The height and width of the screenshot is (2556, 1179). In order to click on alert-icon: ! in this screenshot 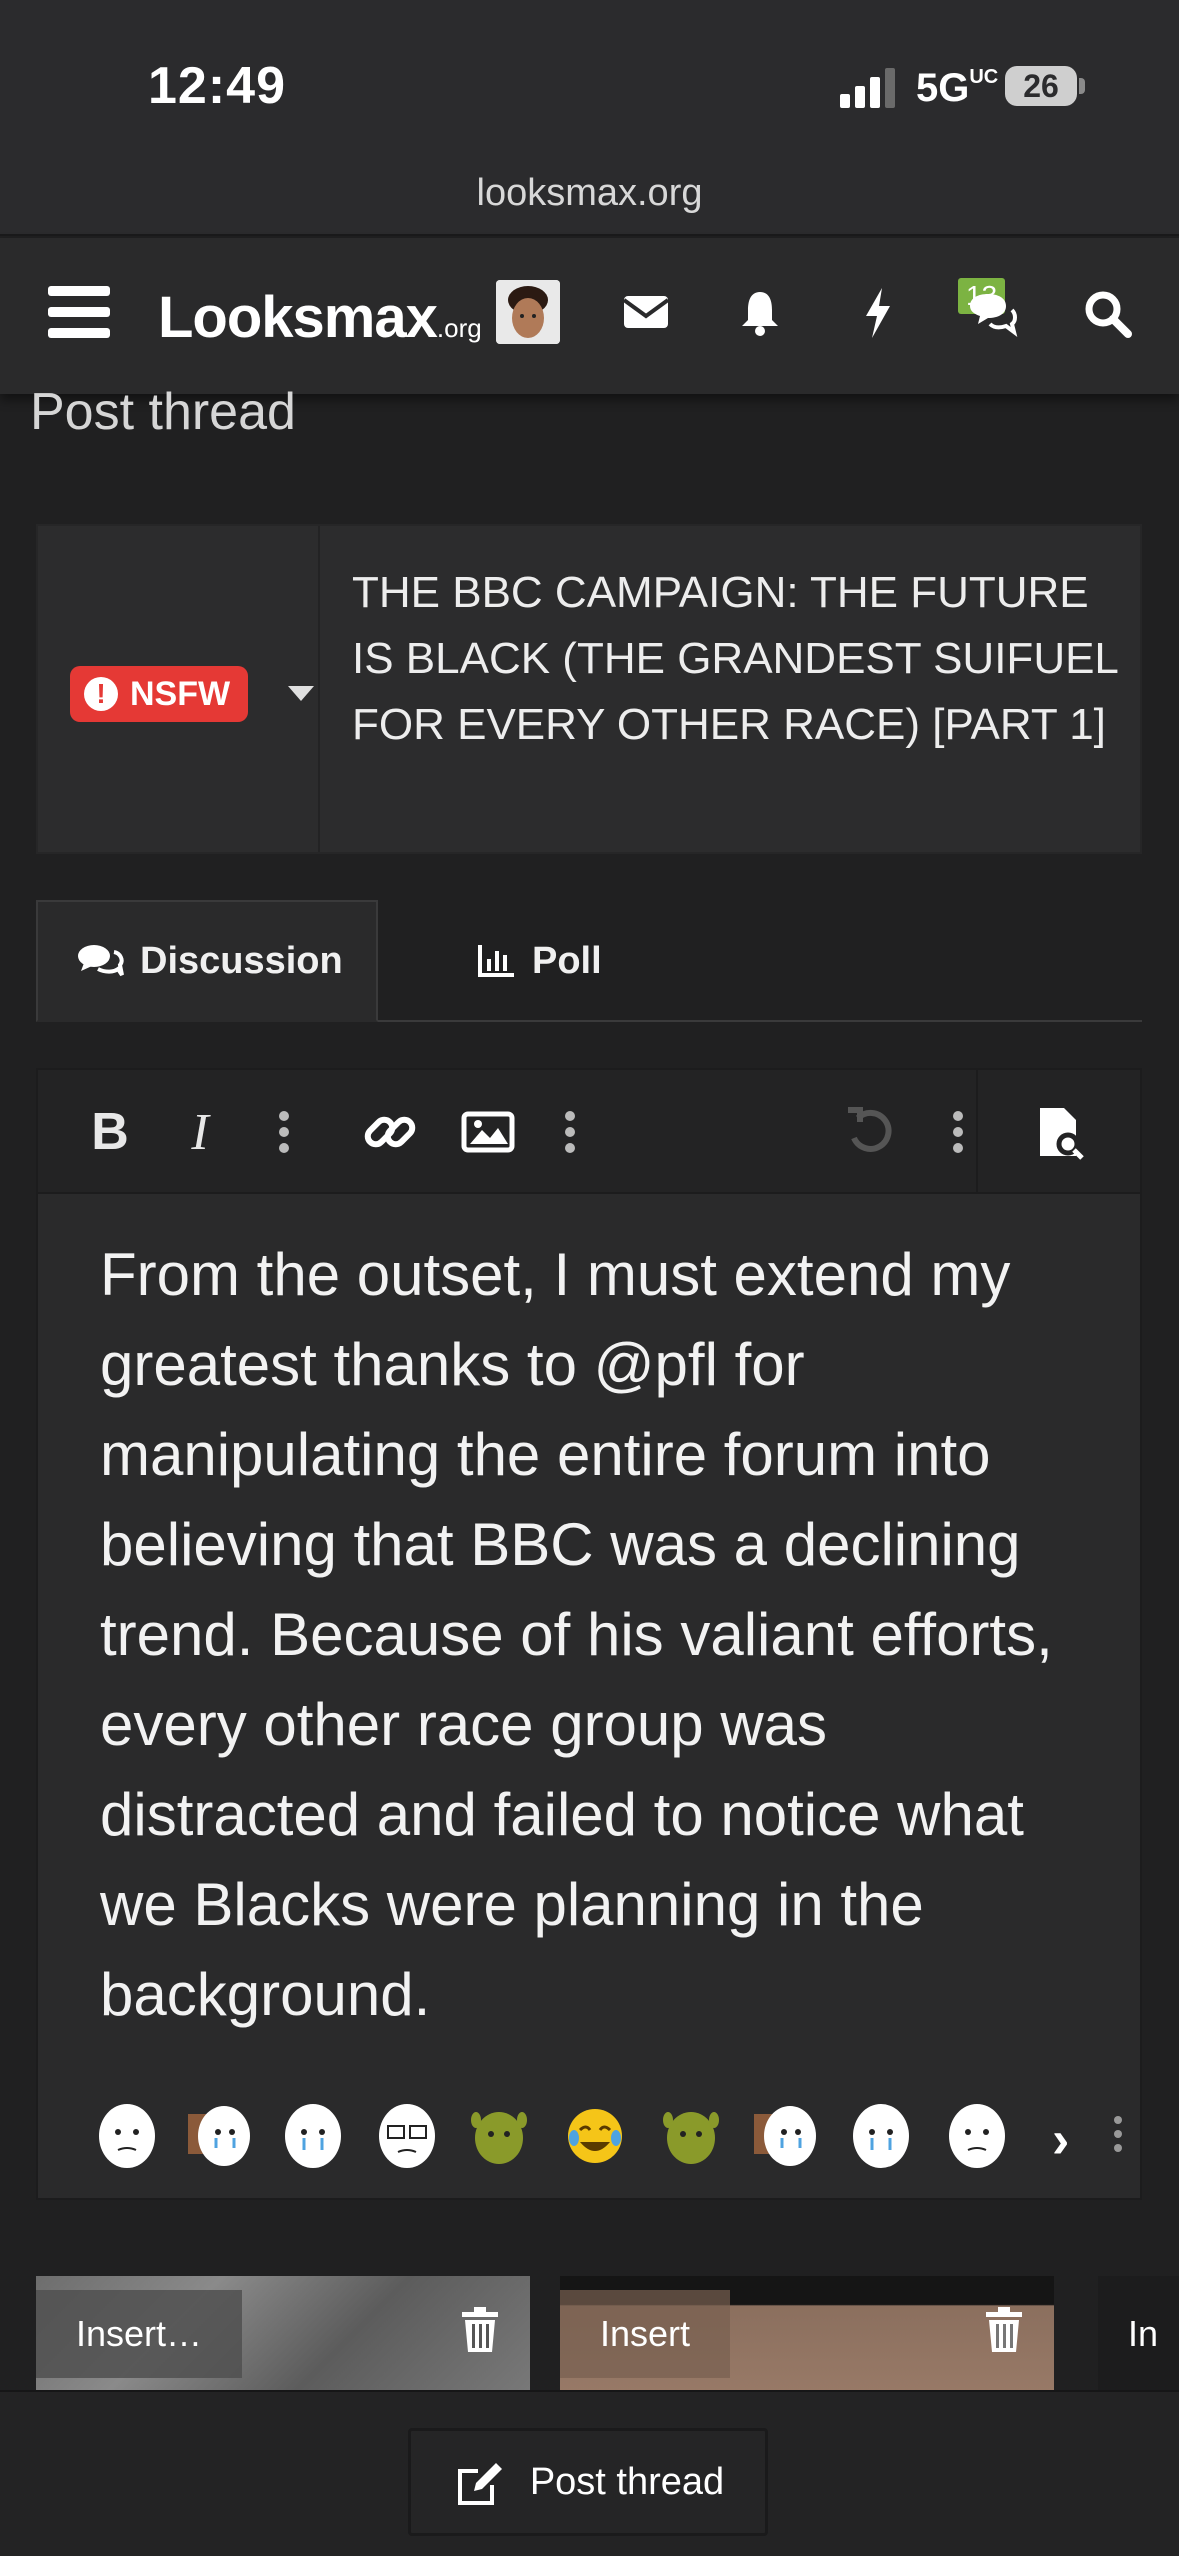, I will do `click(101, 694)`.